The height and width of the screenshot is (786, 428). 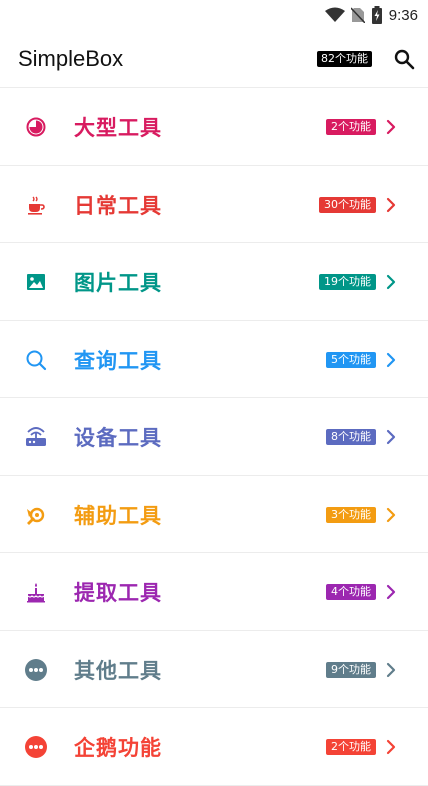 What do you see at coordinates (36, 205) in the screenshot?
I see `coffee-icon` at bounding box center [36, 205].